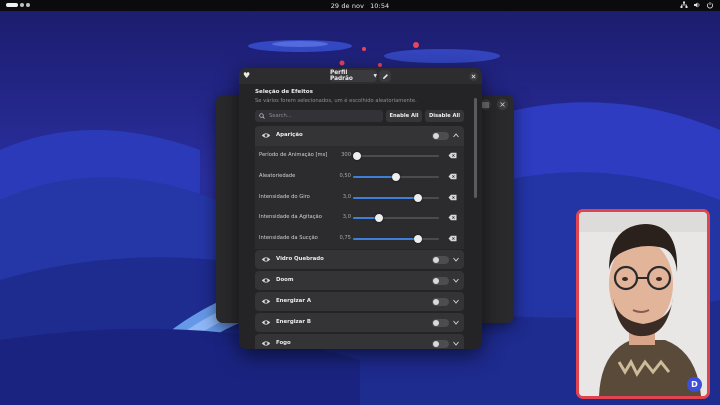 Image resolution: width=720 pixels, height=405 pixels. Describe the element at coordinates (444, 116) in the screenshot. I see `disable-all-button: Disable All` at that location.